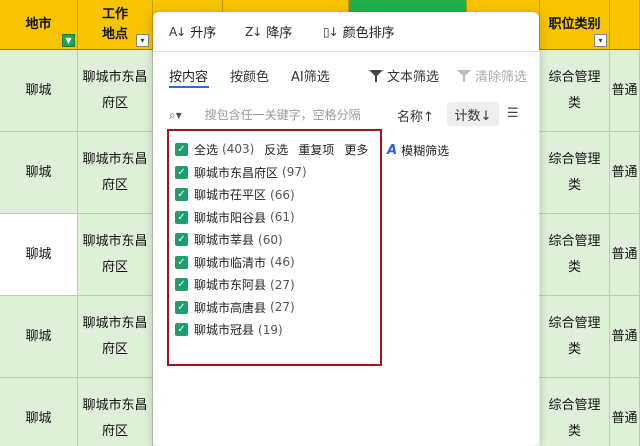  I want to click on list-item-count: (19), so click(270, 329).